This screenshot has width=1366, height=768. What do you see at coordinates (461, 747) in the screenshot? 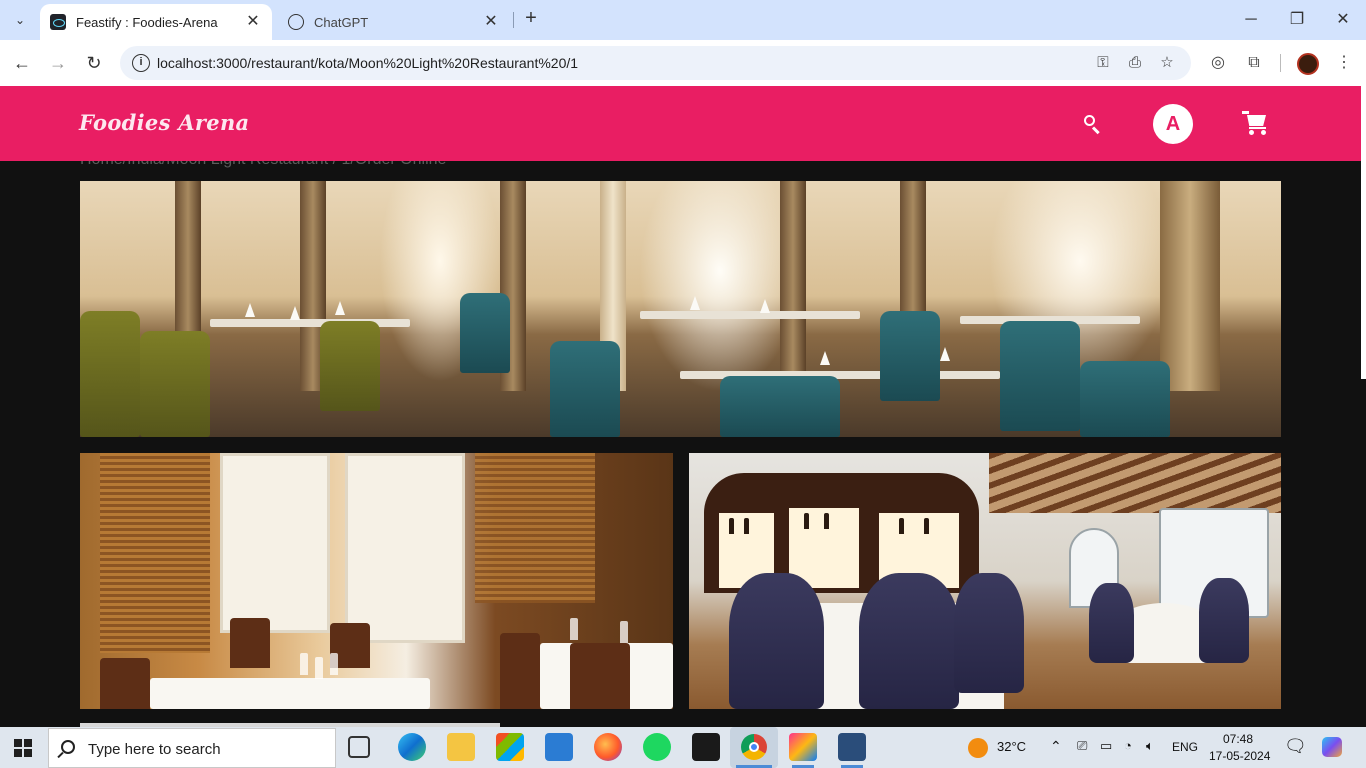
I see `file-explorer-icon` at bounding box center [461, 747].